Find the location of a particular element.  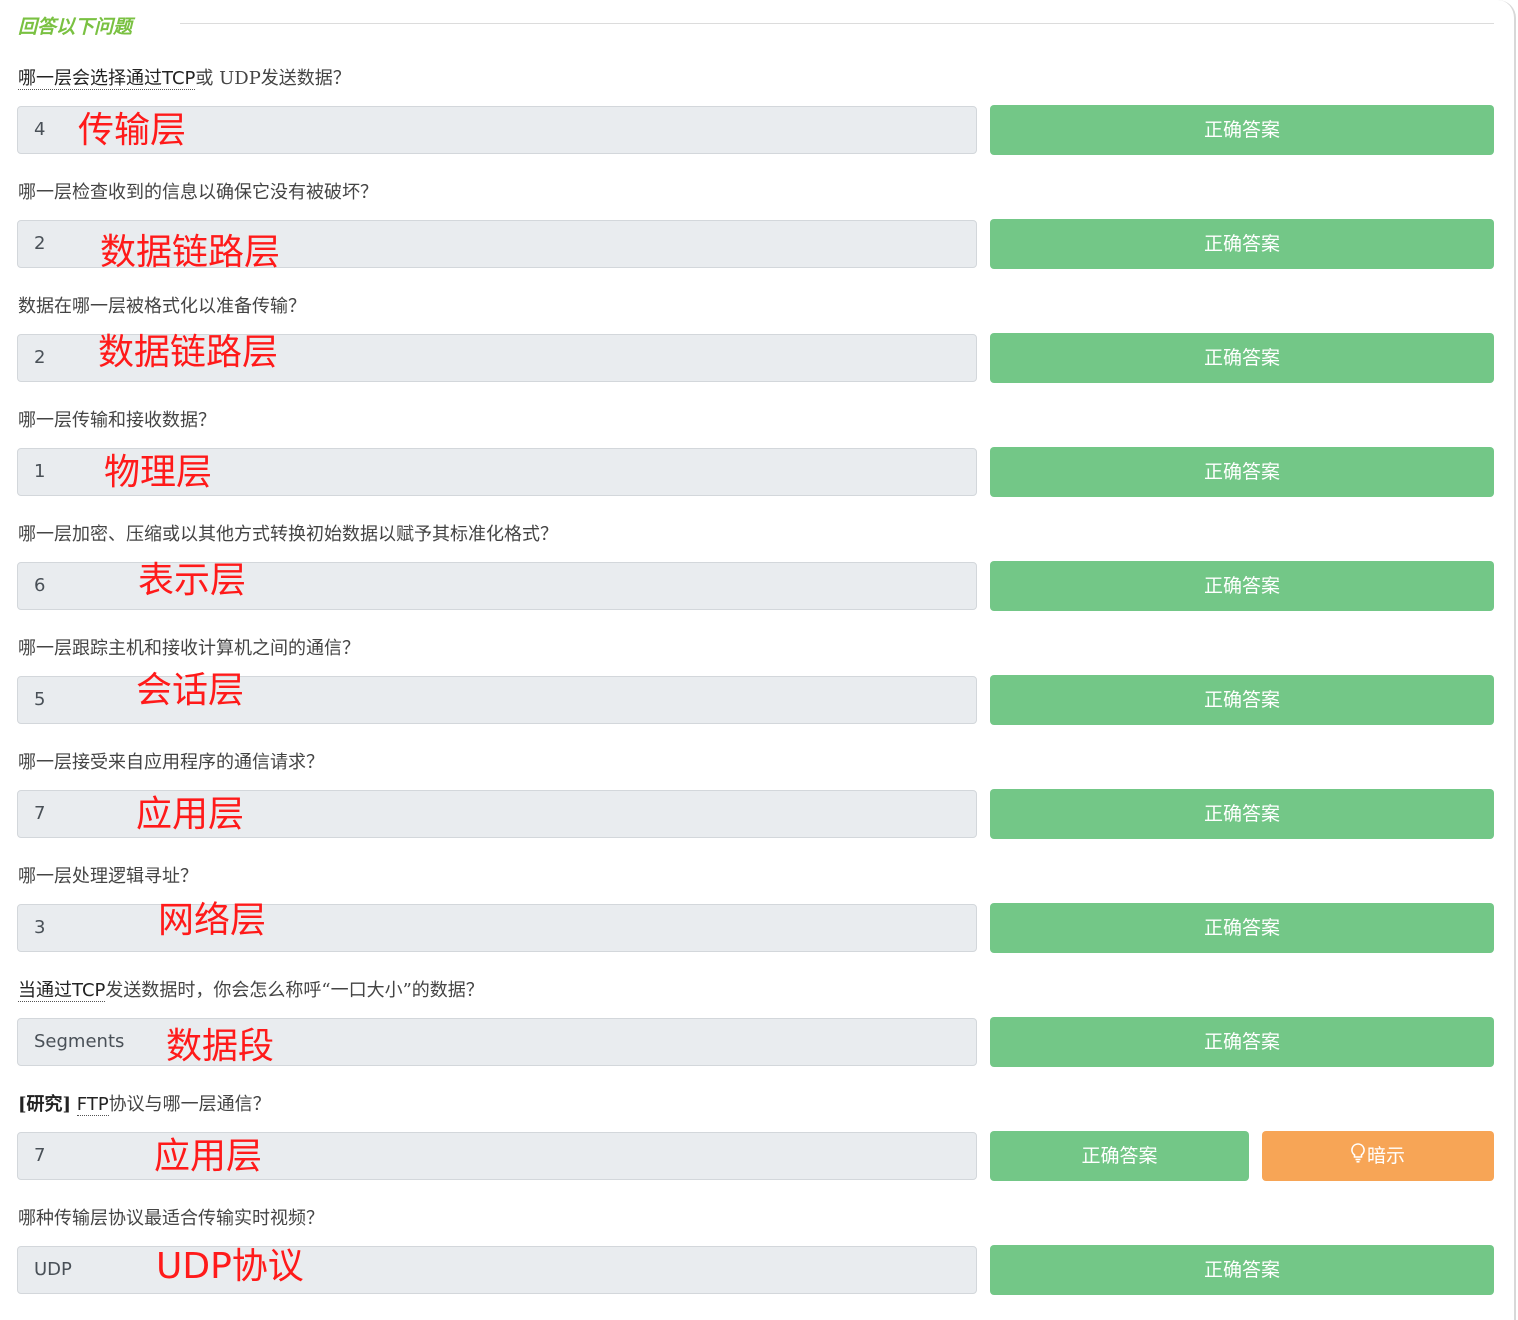

answer-2-value: 2 is located at coordinates (40, 243).